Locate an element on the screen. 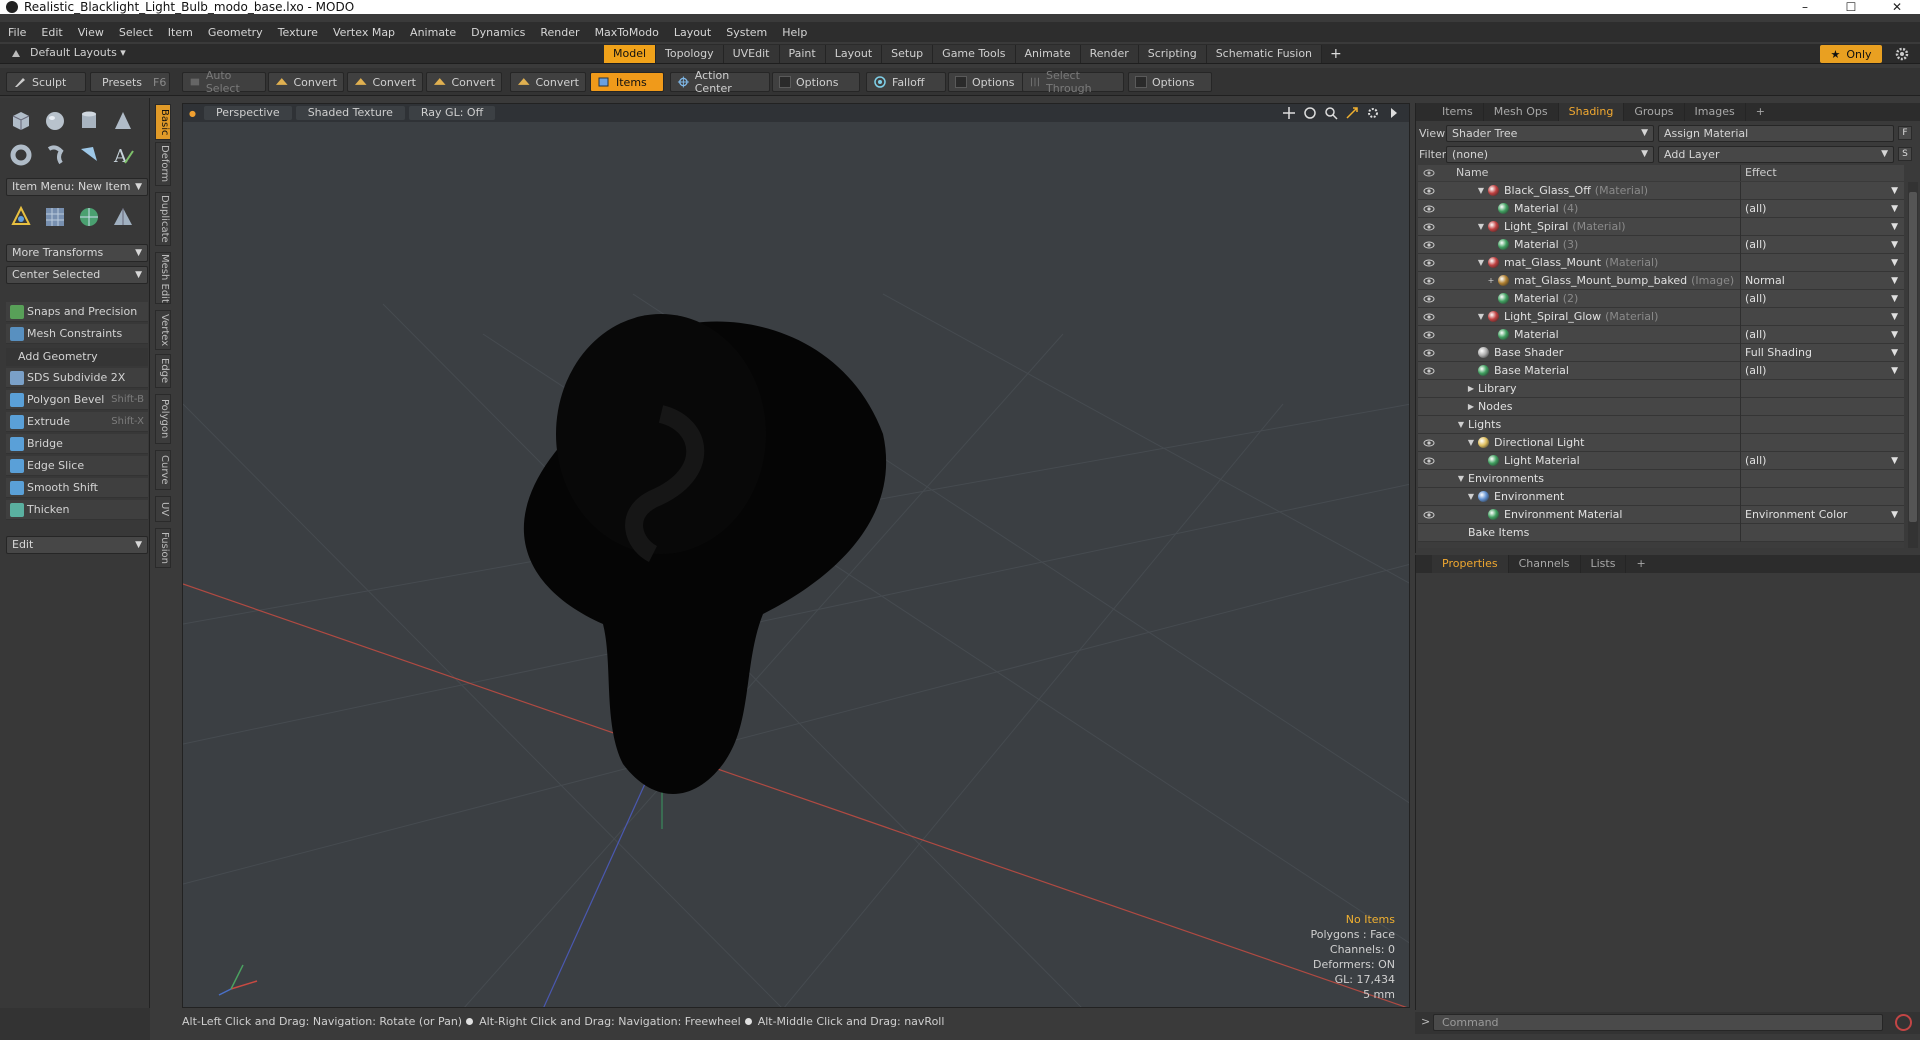 The image size is (1920, 1040). tab-scripting: Scripting is located at coordinates (1172, 54).